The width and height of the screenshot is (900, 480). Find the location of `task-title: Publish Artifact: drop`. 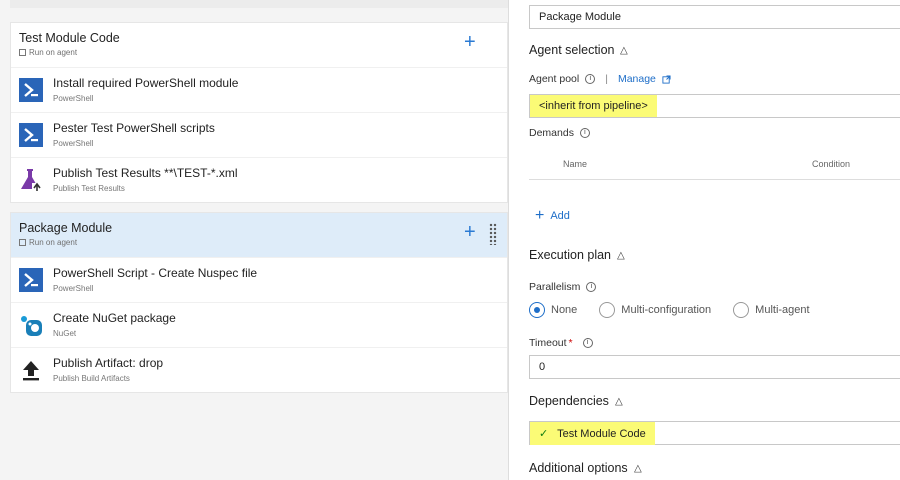

task-title: Publish Artifact: drop is located at coordinates (108, 363).